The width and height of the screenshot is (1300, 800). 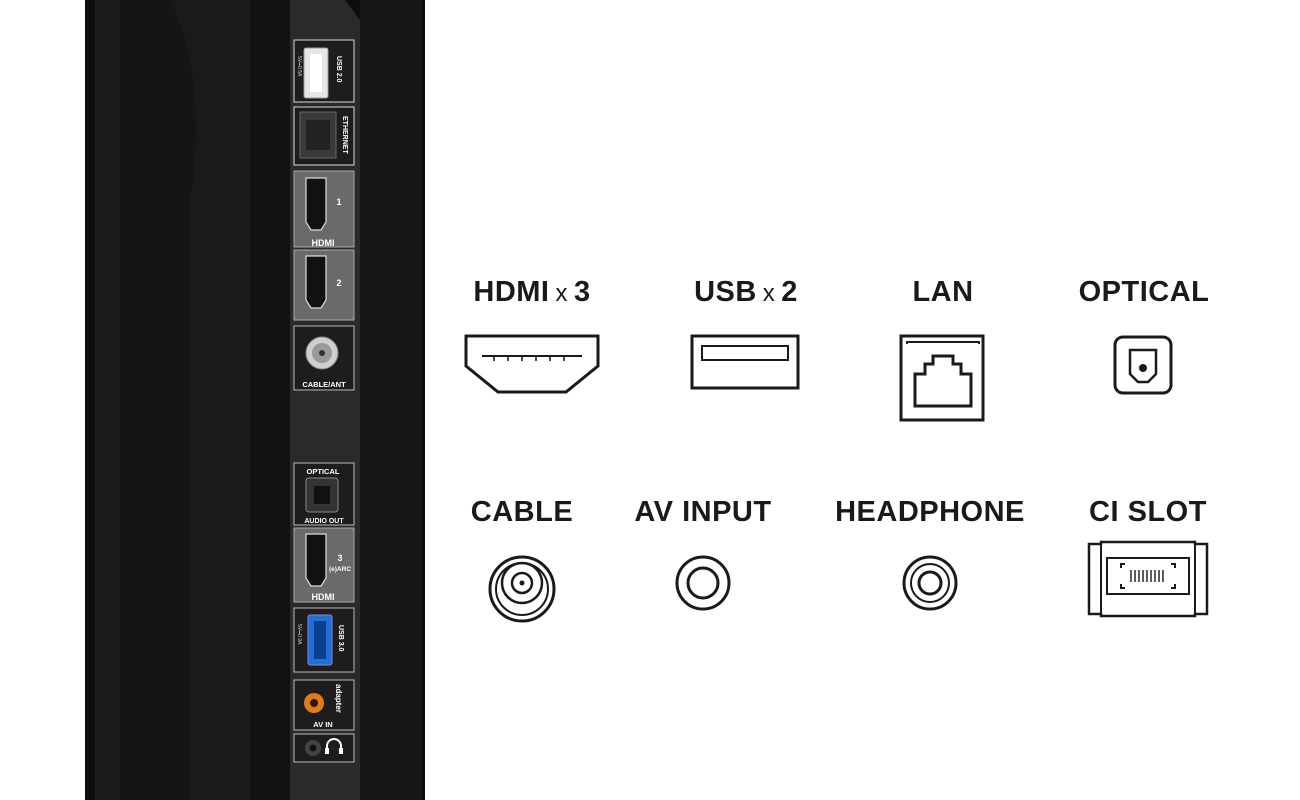 I want to click on hdmi-logo-lower: HDMI, so click(x=323, y=597).